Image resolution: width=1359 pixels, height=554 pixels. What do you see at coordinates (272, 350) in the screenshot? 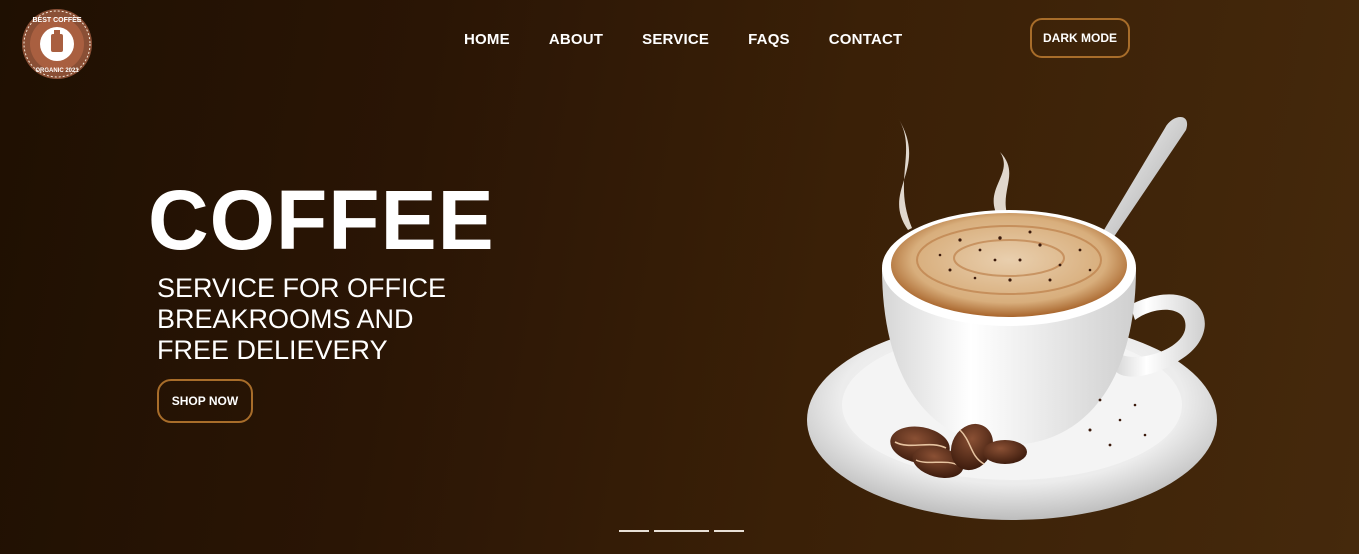
I see `hero-subtitle-line: FREE DELIEVERY` at bounding box center [272, 350].